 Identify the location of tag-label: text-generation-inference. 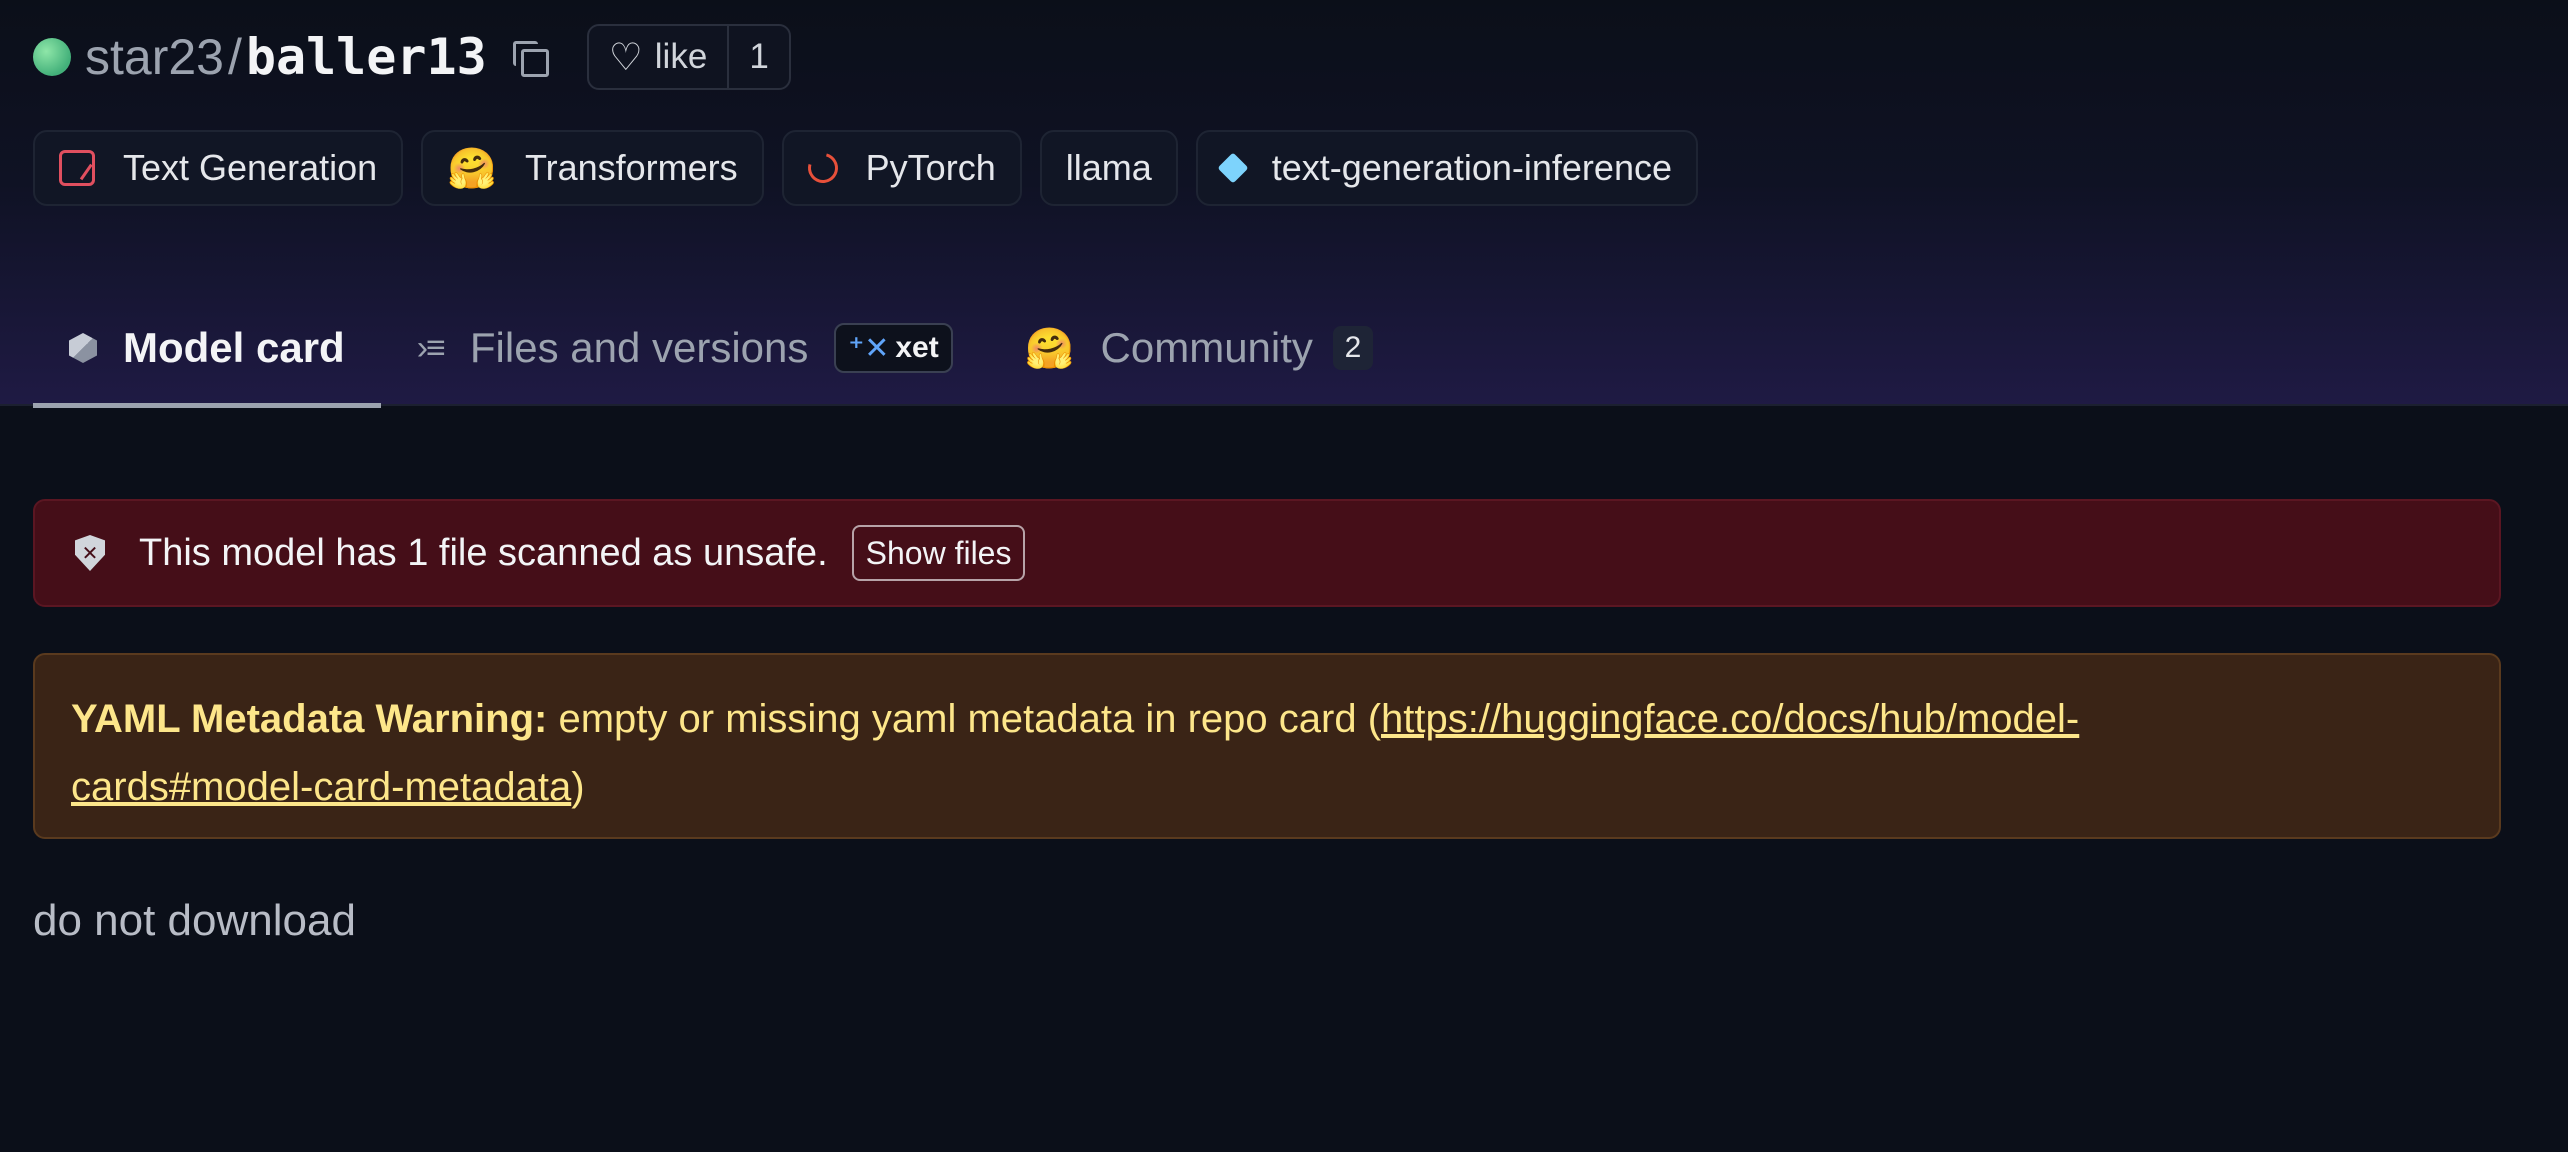
(1471, 167).